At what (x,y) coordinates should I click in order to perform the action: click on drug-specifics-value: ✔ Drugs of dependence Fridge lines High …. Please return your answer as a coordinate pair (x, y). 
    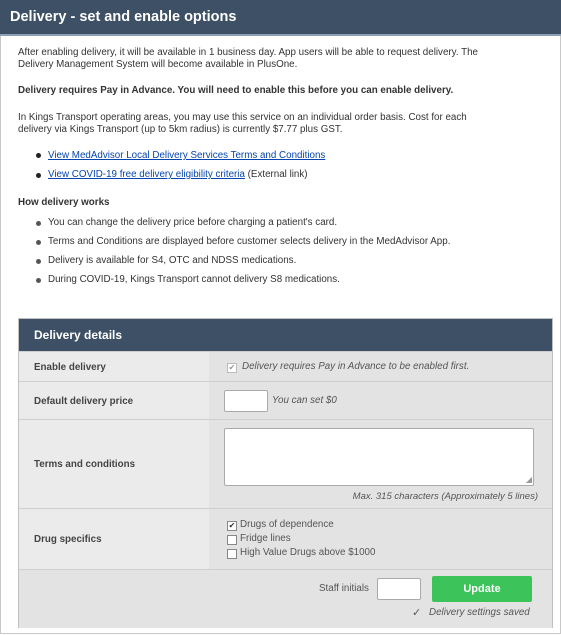
    Looking at the image, I should click on (380, 539).